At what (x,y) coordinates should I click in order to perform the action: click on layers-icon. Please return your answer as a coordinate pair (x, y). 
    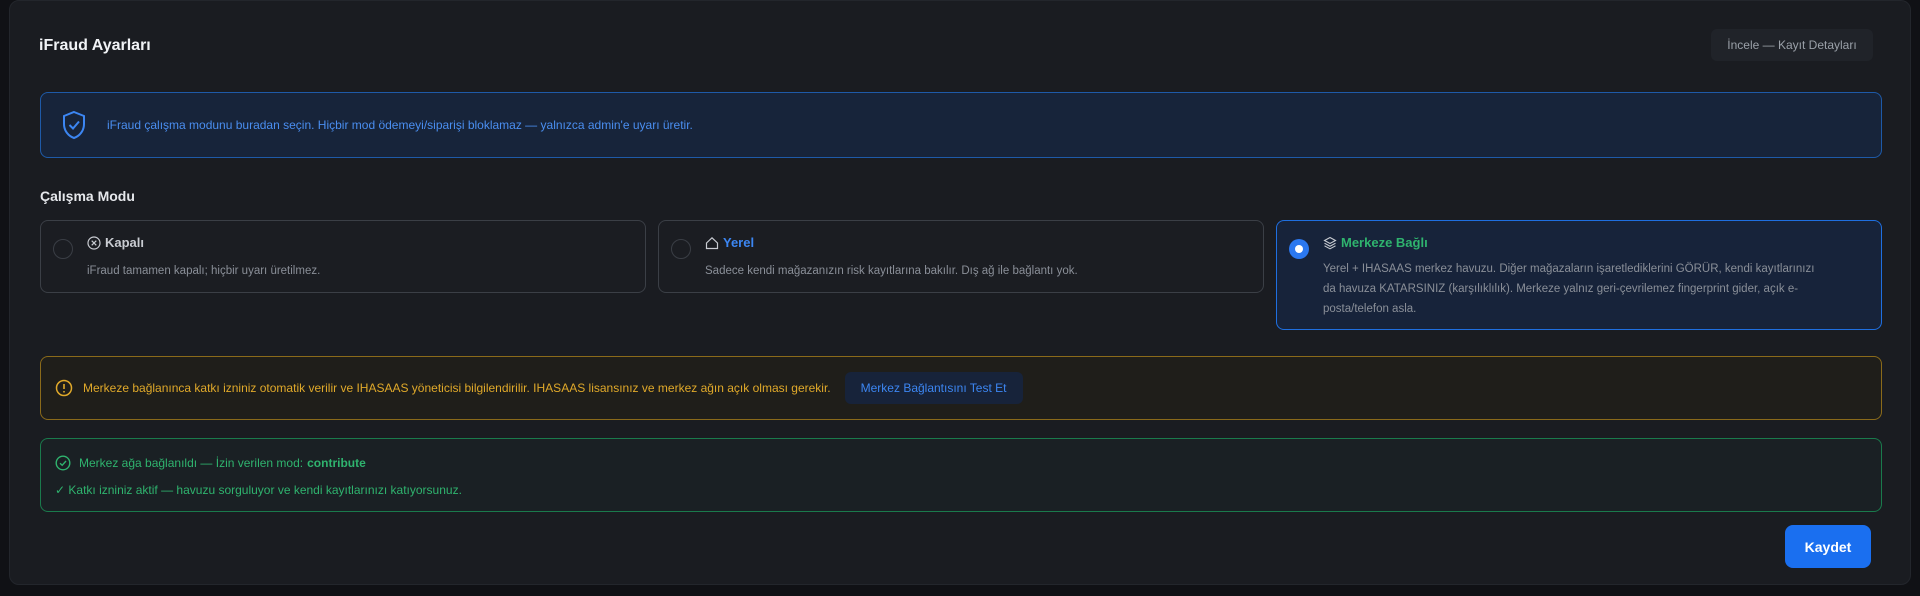
    Looking at the image, I should click on (1330, 242).